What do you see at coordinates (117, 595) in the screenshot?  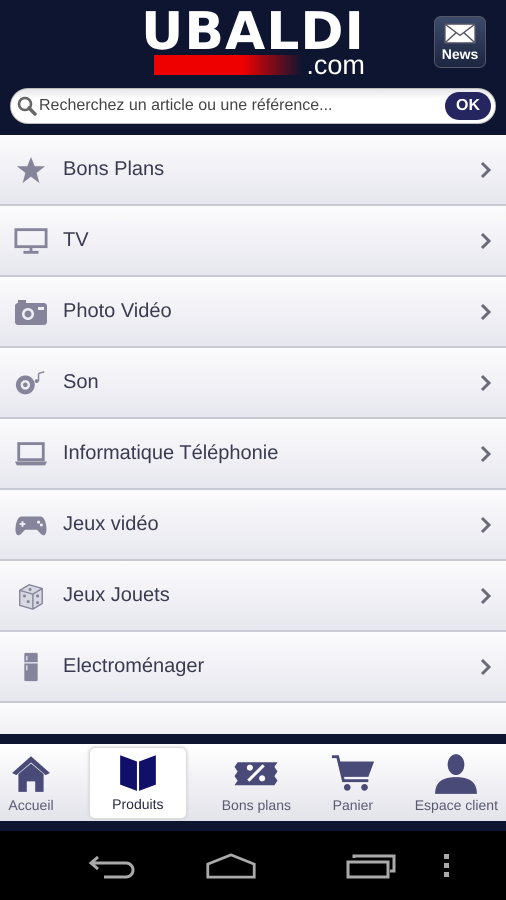 I see `category-label: Jeux Jouets` at bounding box center [117, 595].